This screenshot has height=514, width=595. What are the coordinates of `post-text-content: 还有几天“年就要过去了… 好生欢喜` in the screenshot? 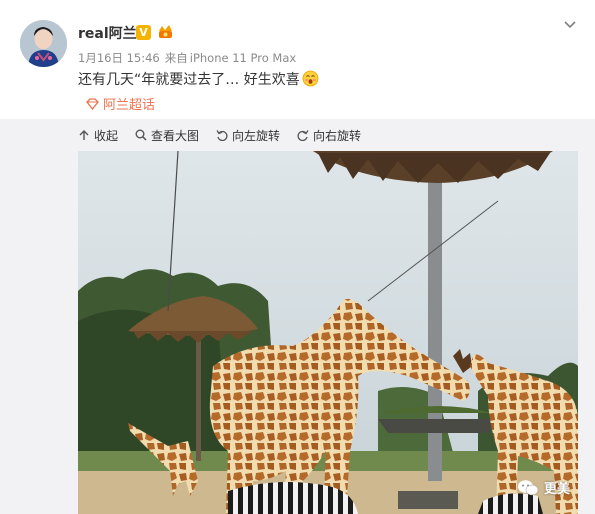 It's located at (189, 80).